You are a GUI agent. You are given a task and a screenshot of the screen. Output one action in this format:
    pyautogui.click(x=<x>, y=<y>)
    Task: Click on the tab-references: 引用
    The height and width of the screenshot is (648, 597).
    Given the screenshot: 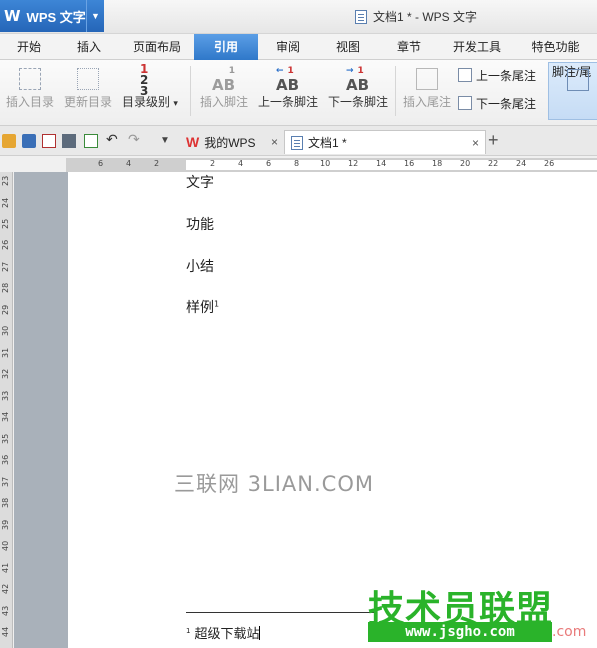 What is the action you would take?
    pyautogui.click(x=226, y=47)
    